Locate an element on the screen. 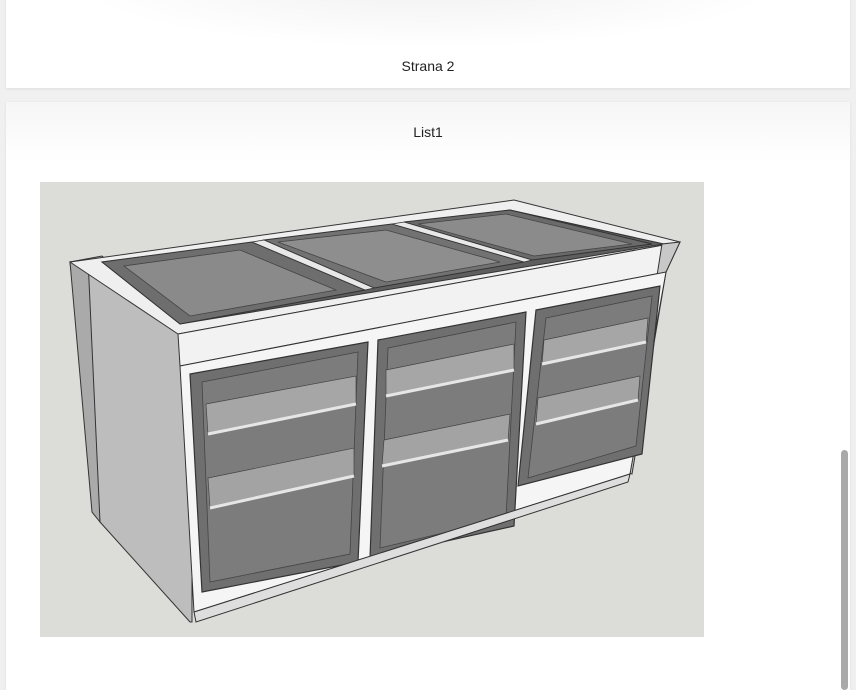 This screenshot has height=690, width=856. previous-page: Strana 2 is located at coordinates (428, 44).